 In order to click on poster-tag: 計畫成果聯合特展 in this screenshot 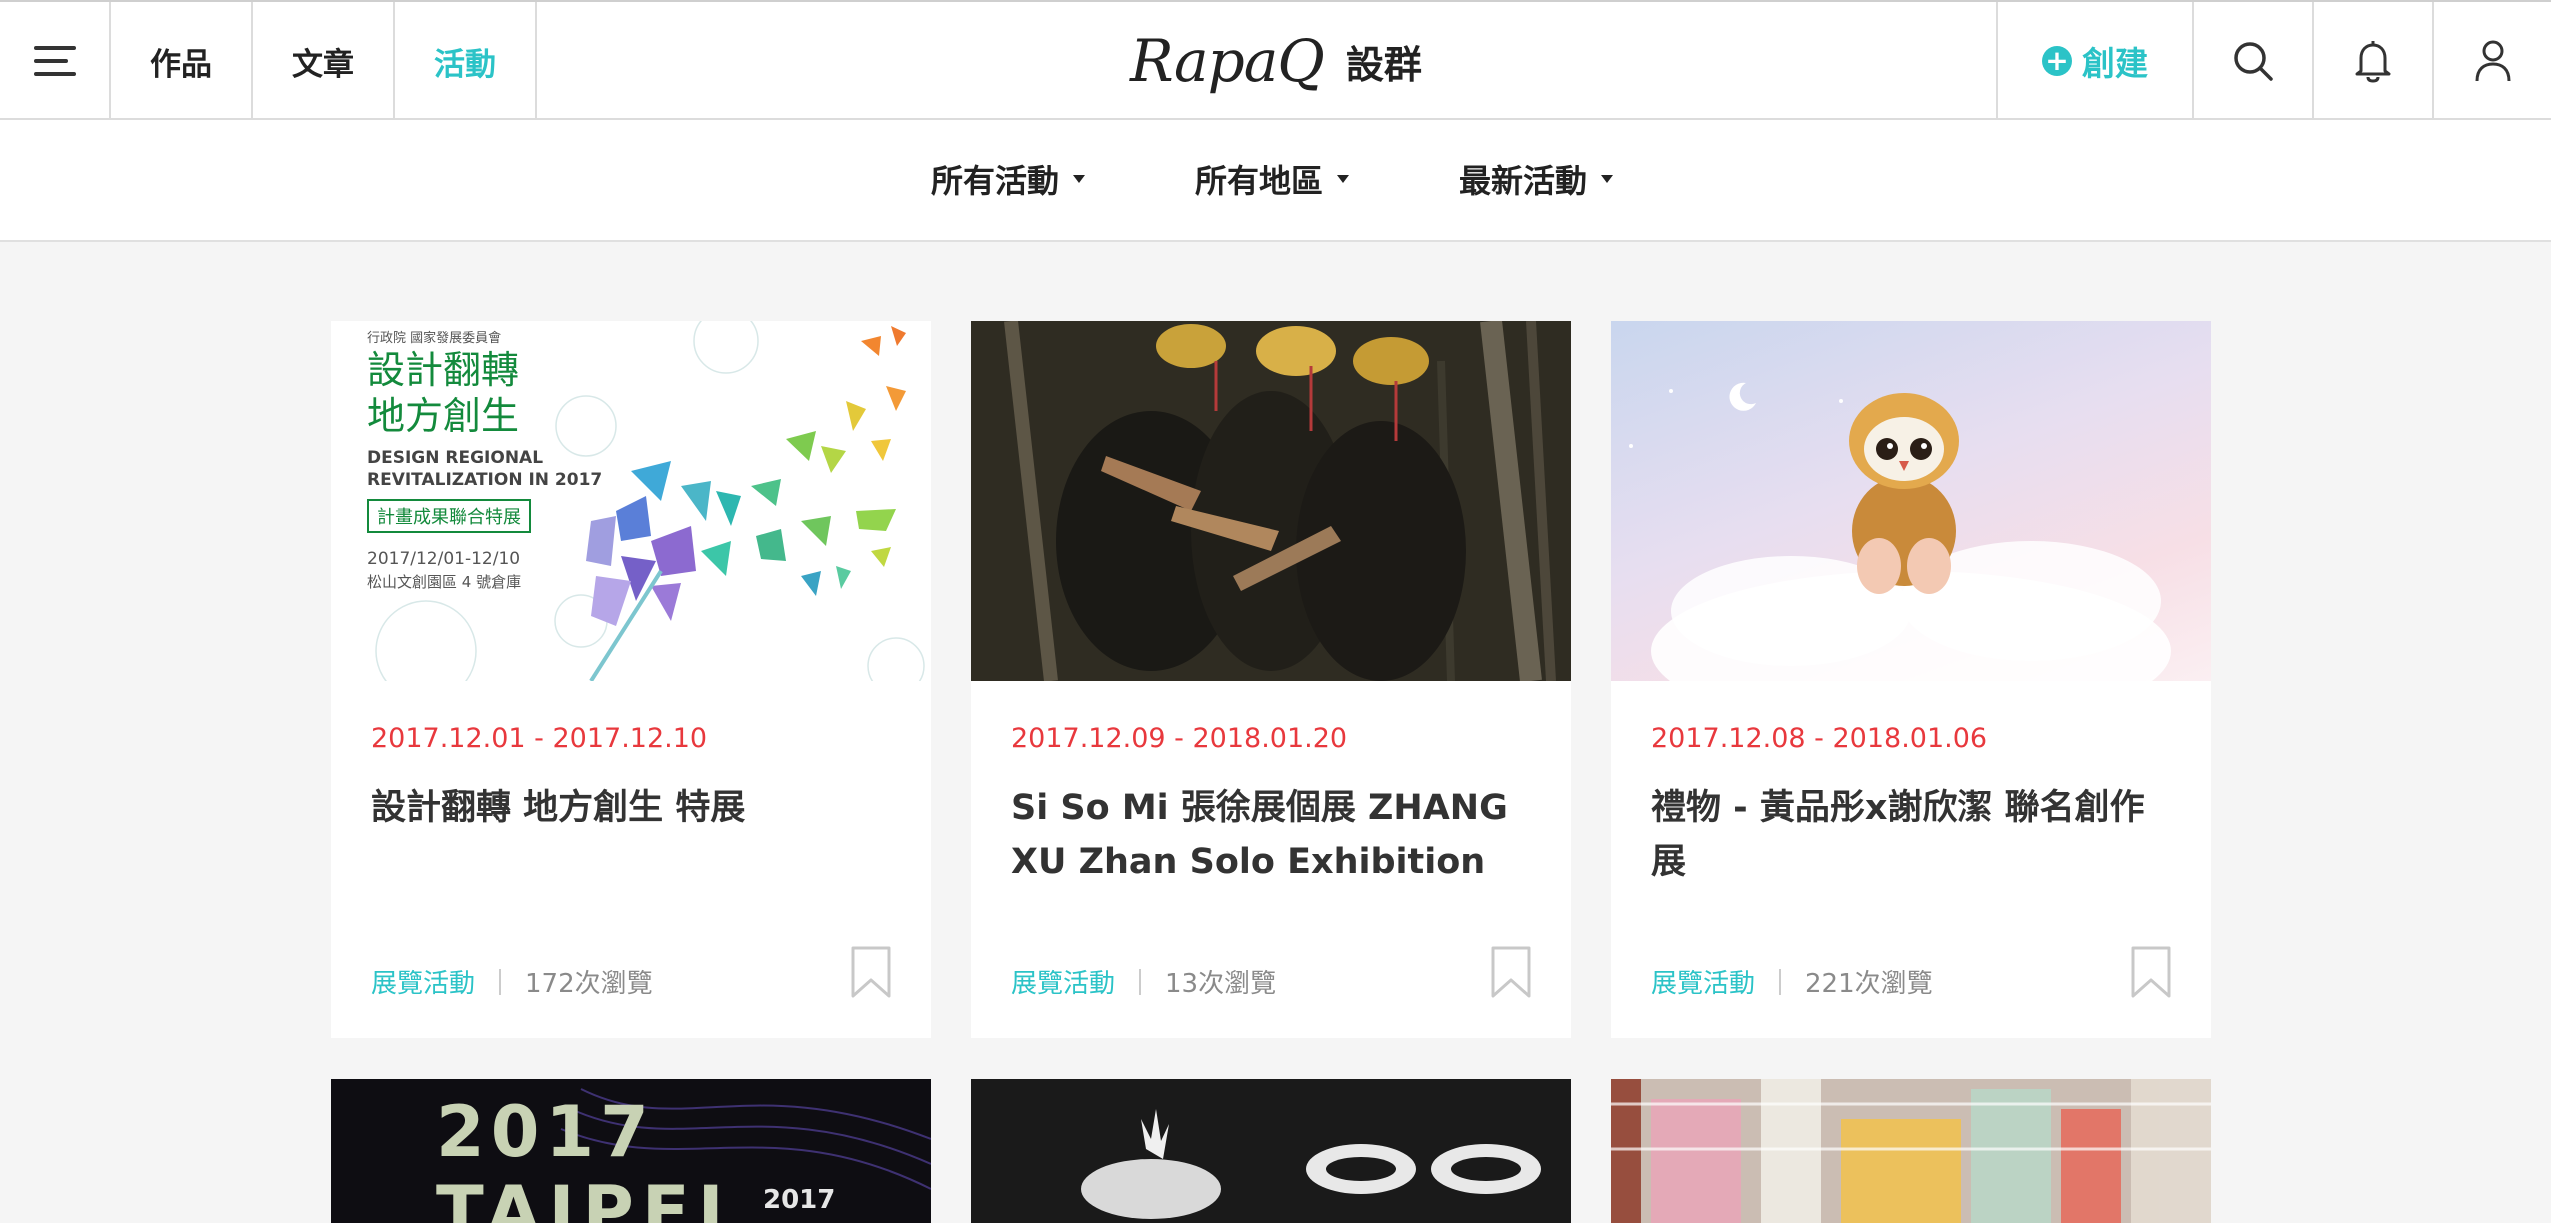, I will do `click(449, 516)`.